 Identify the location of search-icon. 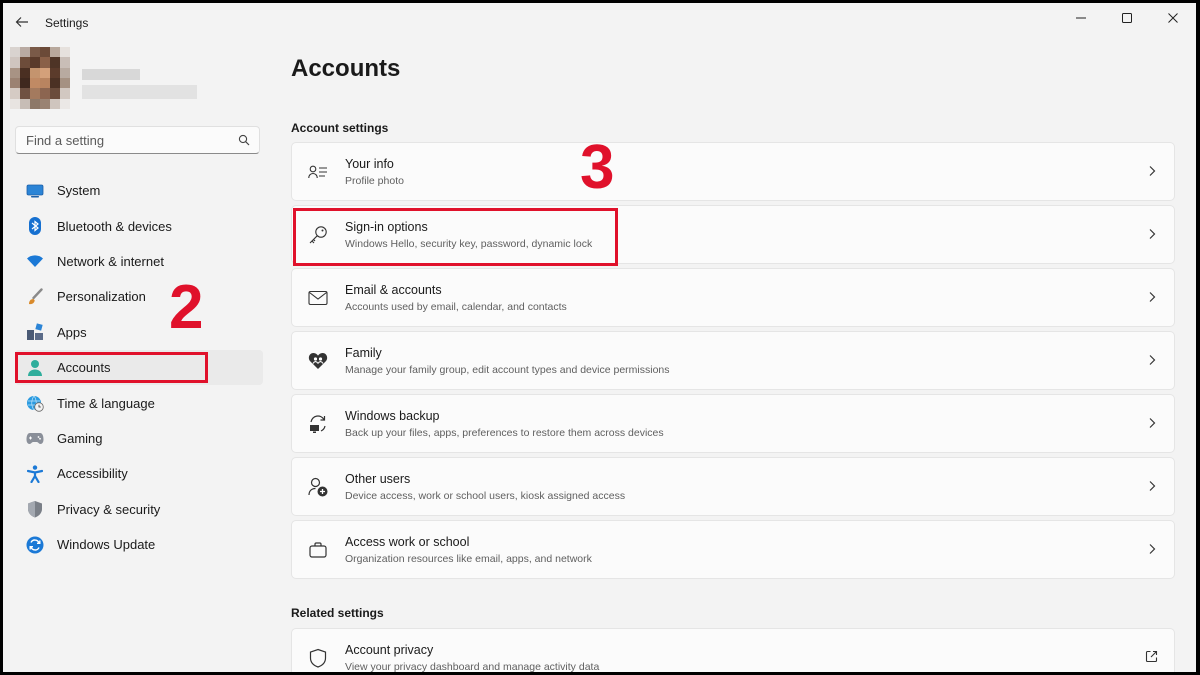
(244, 140).